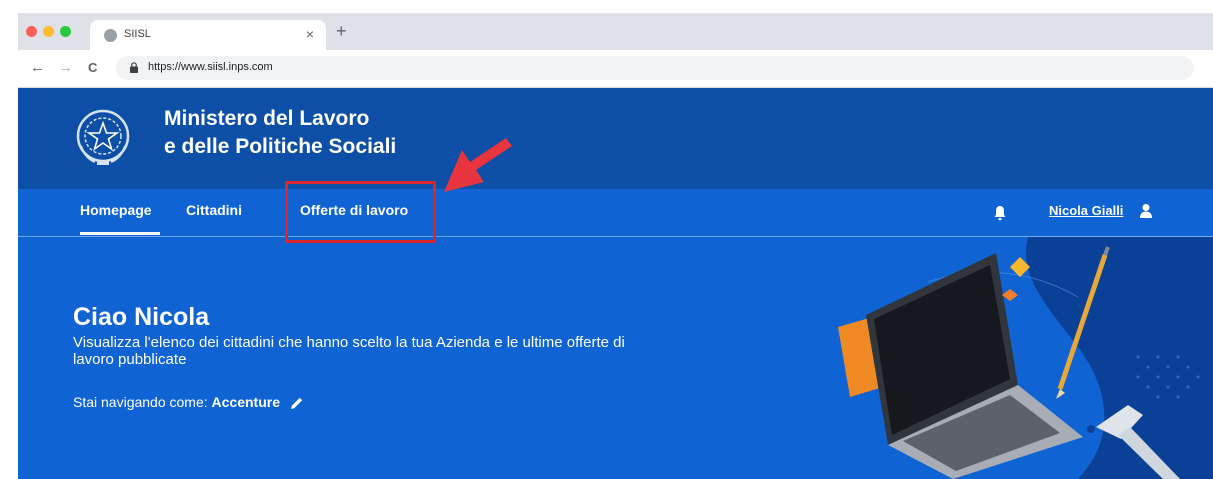 The width and height of the screenshot is (1213, 479). I want to click on pencil-icon, so click(297, 403).